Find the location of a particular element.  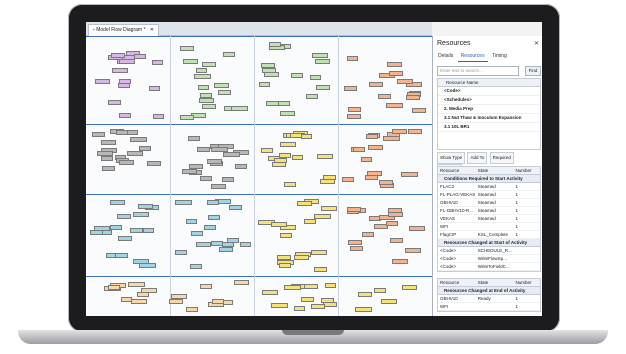

add-to-button: Add To is located at coordinates (477, 158).